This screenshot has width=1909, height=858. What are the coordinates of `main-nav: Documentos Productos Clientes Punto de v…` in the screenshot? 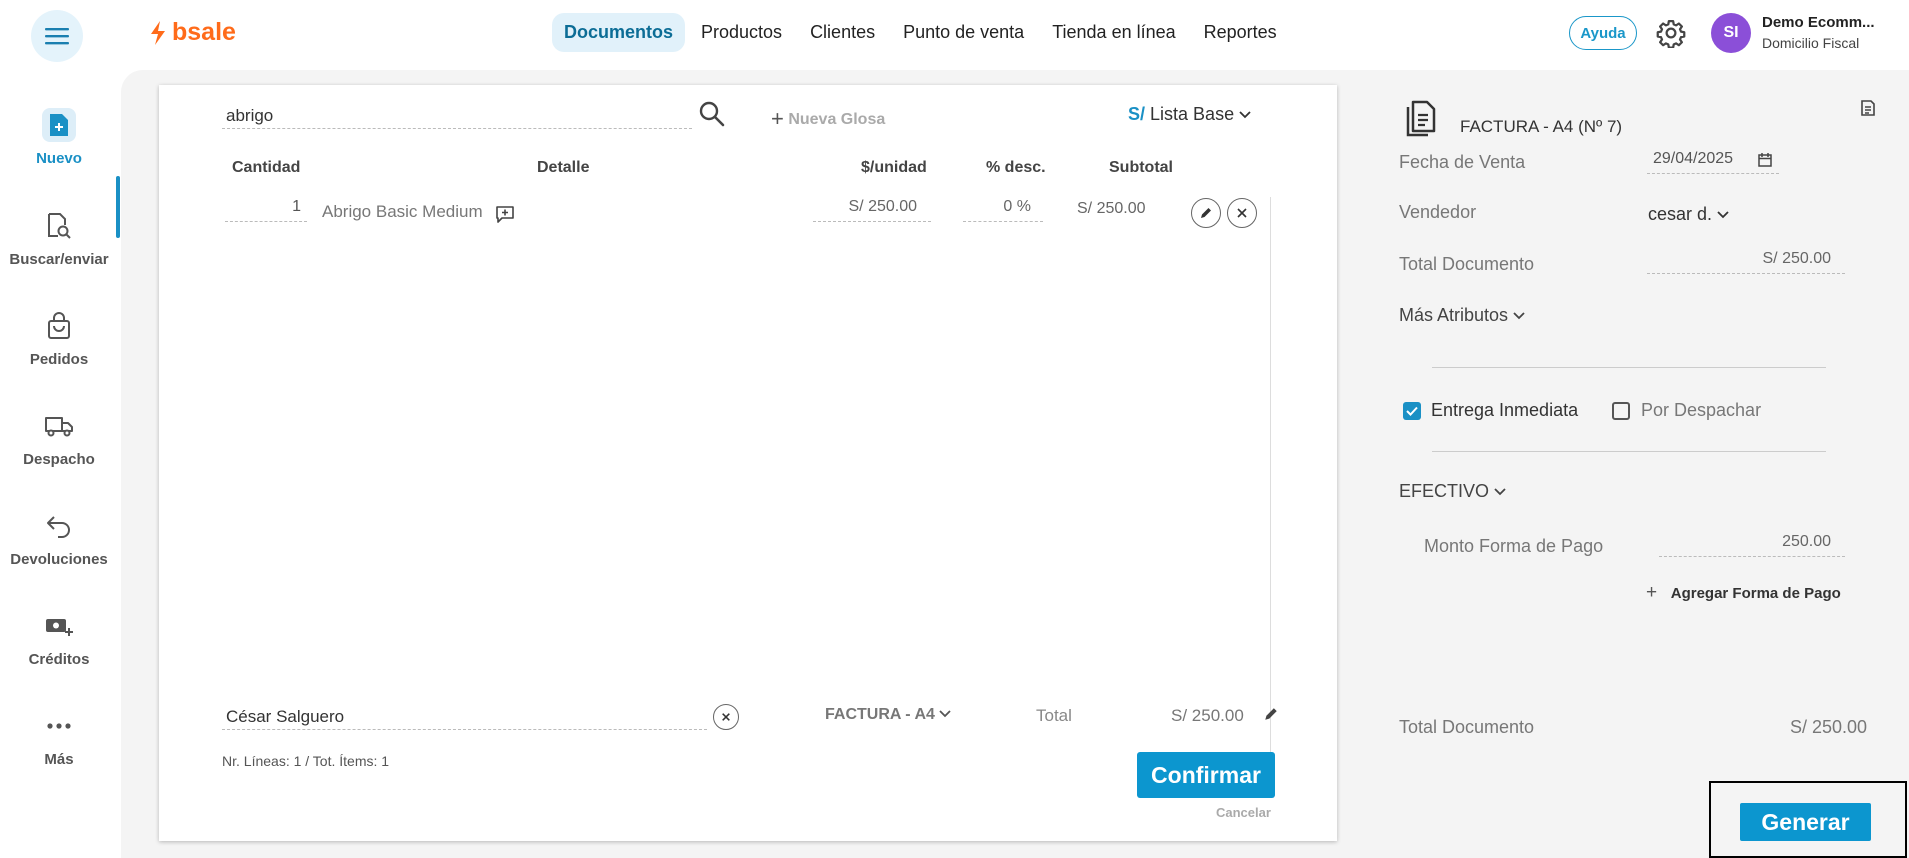 It's located at (920, 32).